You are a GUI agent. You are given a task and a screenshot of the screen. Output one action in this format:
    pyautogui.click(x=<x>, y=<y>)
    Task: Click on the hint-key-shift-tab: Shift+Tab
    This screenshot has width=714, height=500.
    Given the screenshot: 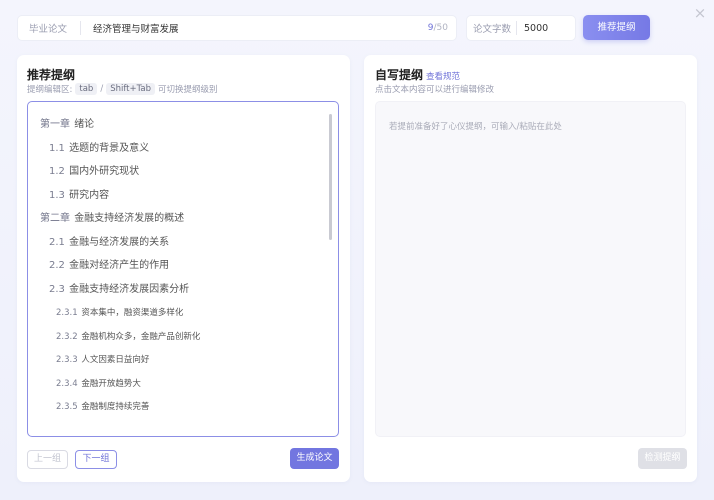 What is the action you would take?
    pyautogui.click(x=131, y=89)
    